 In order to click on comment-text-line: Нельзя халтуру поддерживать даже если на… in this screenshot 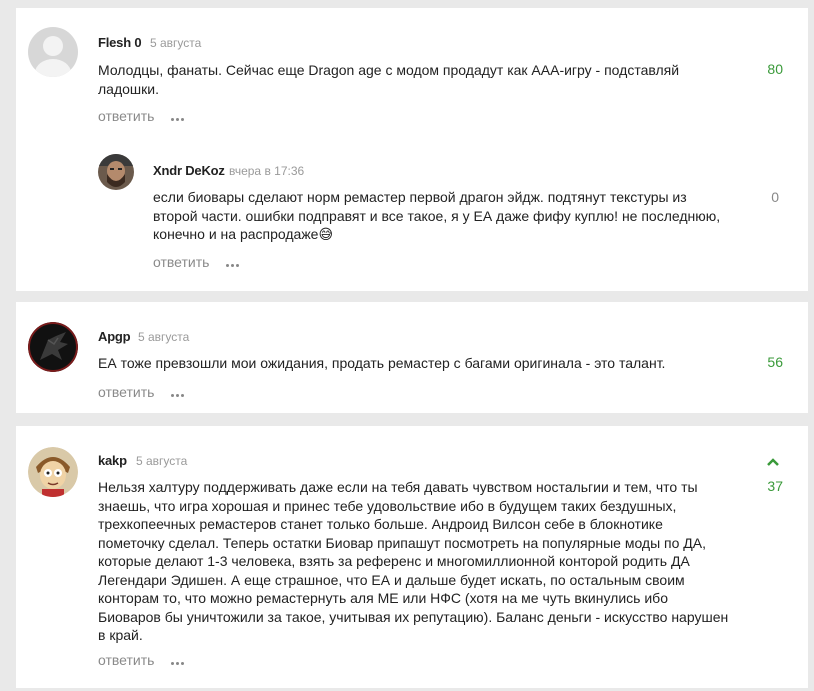, I will do `click(398, 487)`.